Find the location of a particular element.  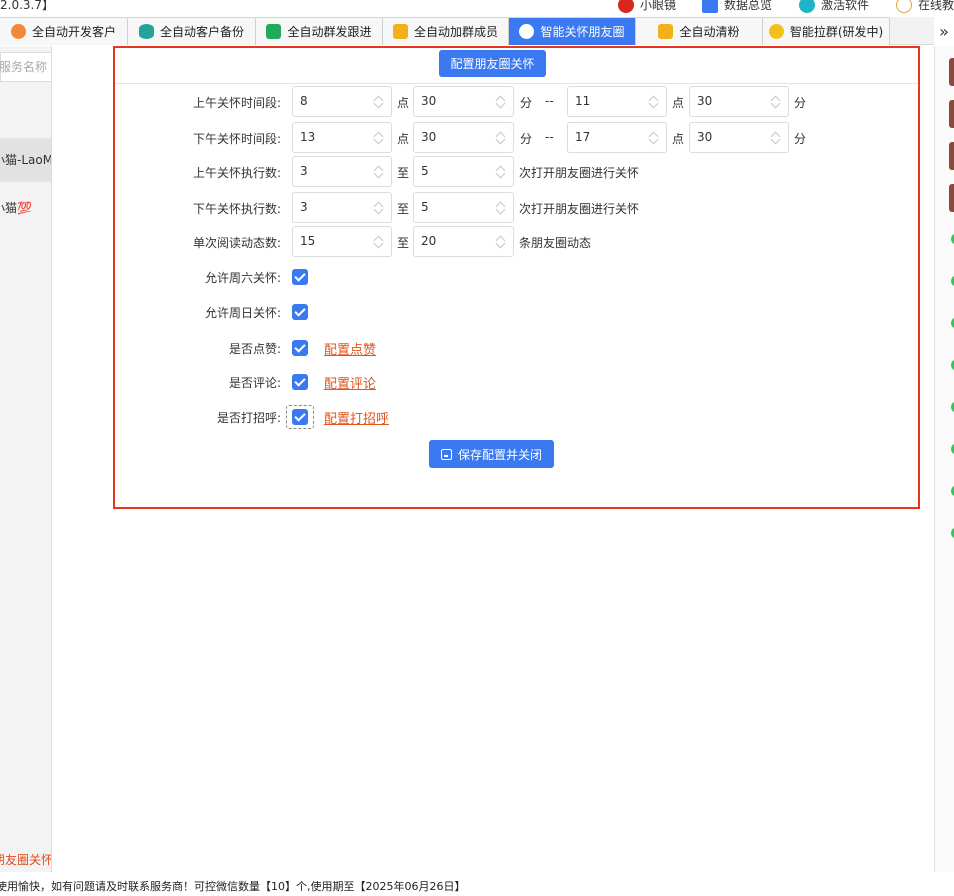

moments-care-status: 朋友圈关怀 ( is located at coordinates (26, 860).